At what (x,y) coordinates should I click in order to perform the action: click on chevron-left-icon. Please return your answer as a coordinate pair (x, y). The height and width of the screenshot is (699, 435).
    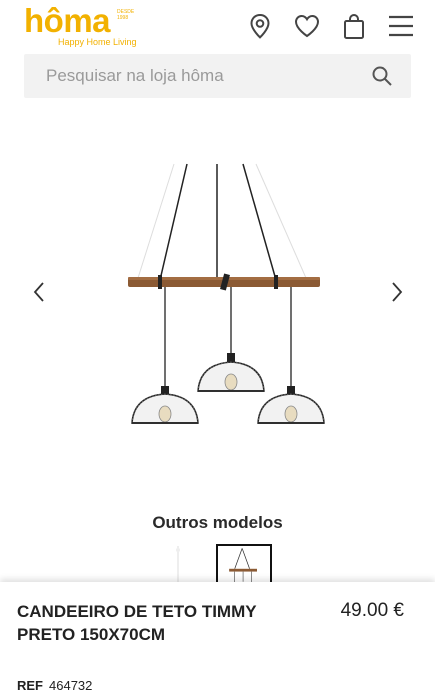
    Looking at the image, I should click on (40, 292).